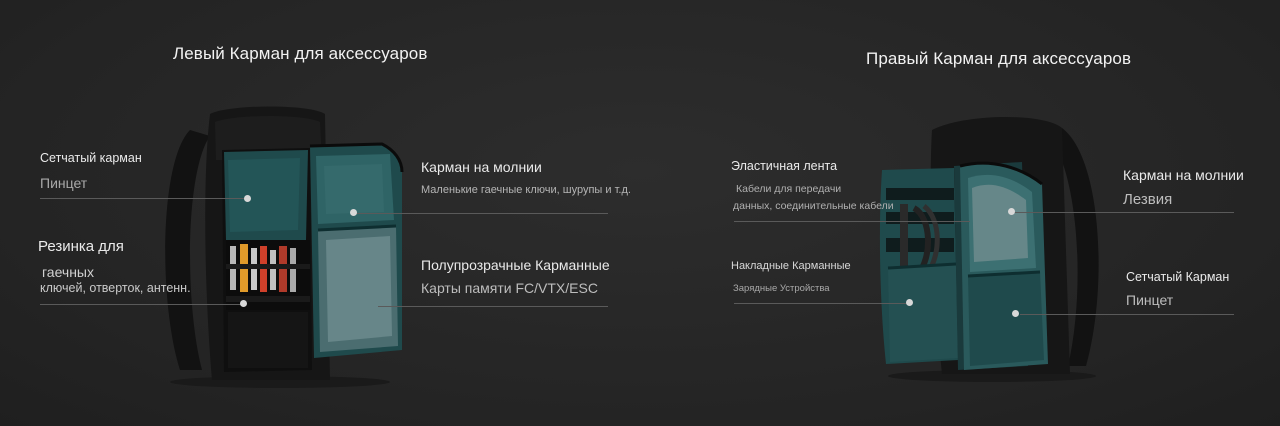  I want to click on left-backpack-image, so click(284, 247).